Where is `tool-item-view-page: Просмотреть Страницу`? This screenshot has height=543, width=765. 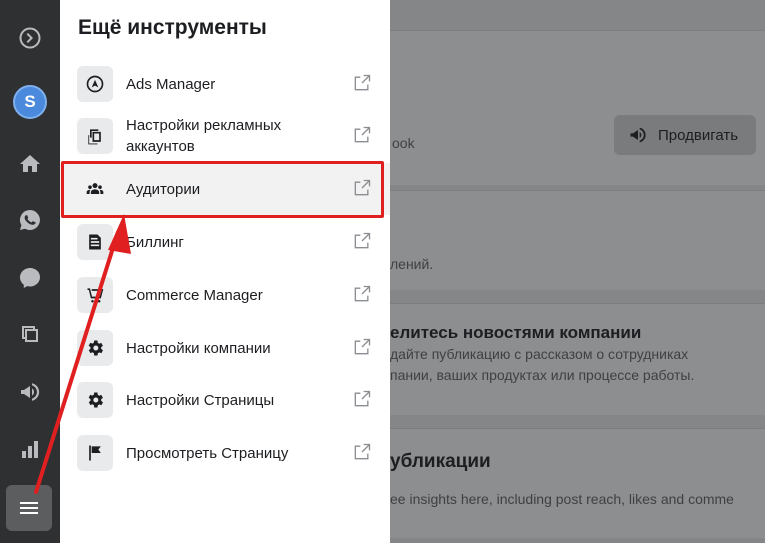
tool-item-view-page: Просмотреть Страницу is located at coordinates (225, 453).